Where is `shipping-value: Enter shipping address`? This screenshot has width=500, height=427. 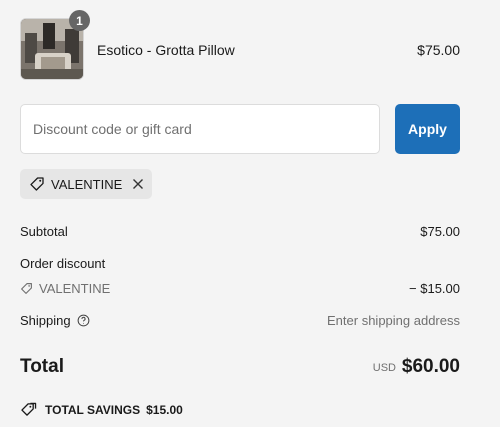
shipping-value: Enter shipping address is located at coordinates (393, 320).